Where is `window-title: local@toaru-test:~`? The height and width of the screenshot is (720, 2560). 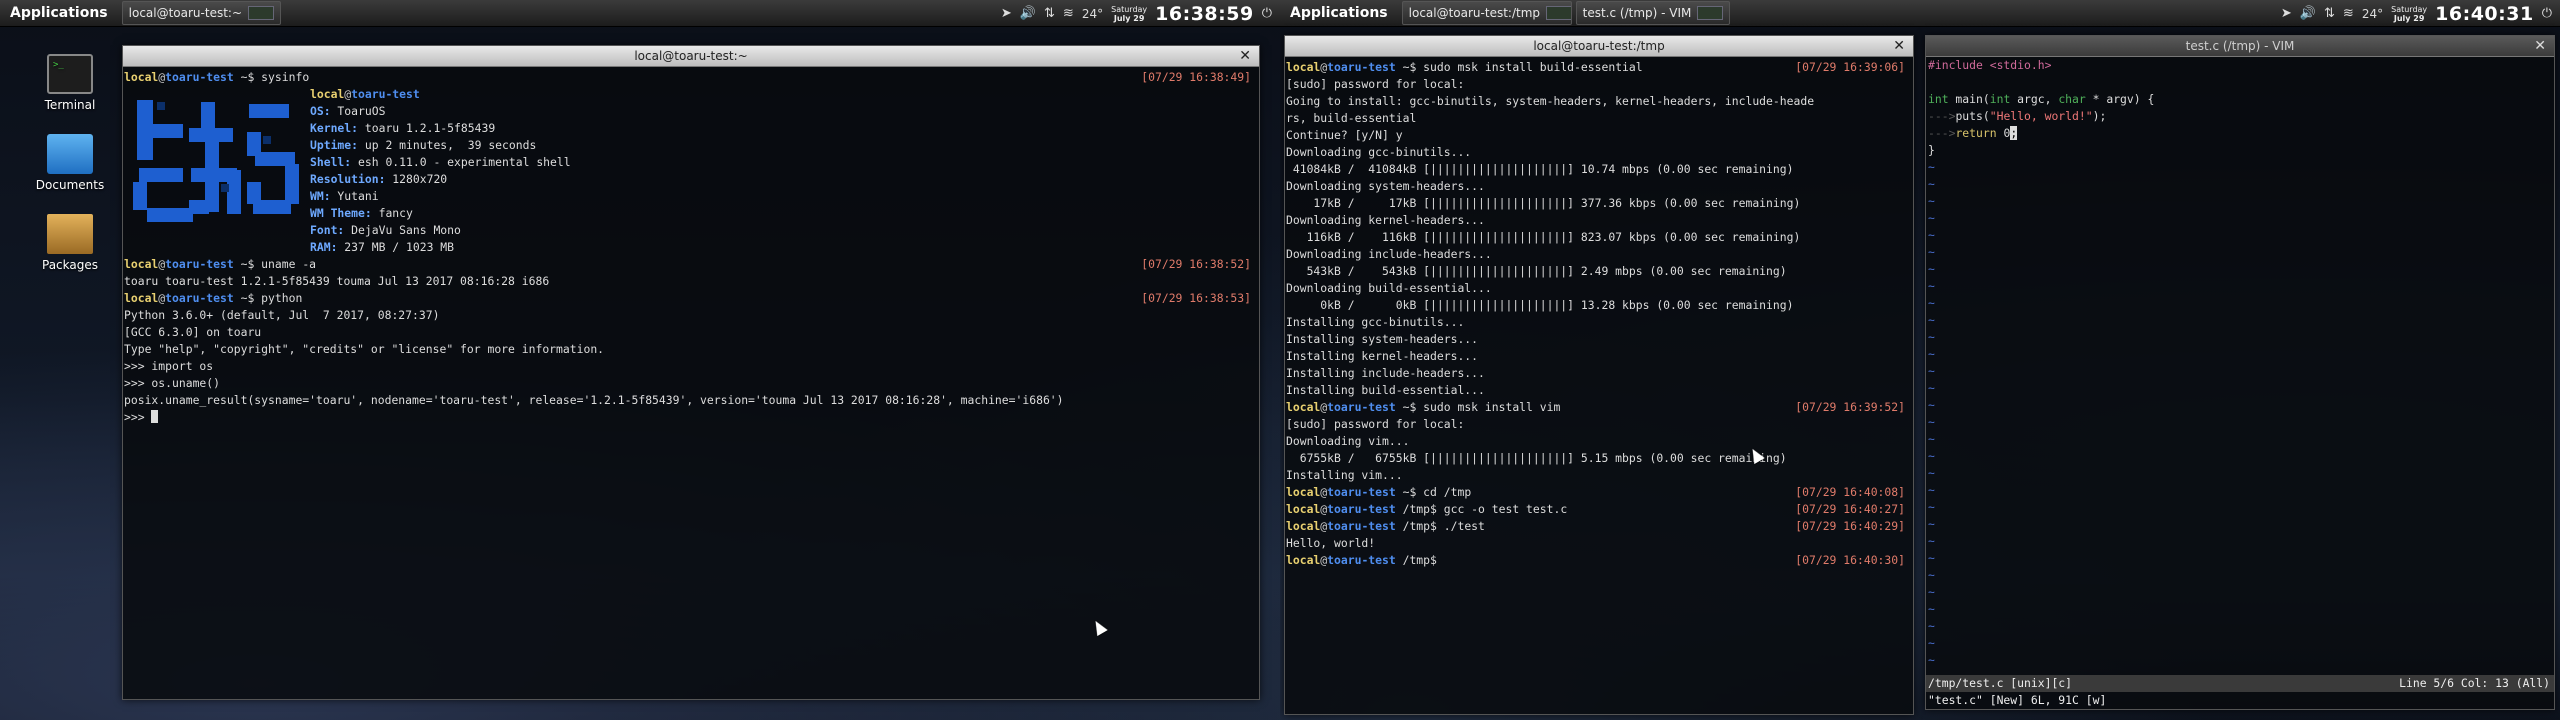 window-title: local@toaru-test:~ is located at coordinates (691, 56).